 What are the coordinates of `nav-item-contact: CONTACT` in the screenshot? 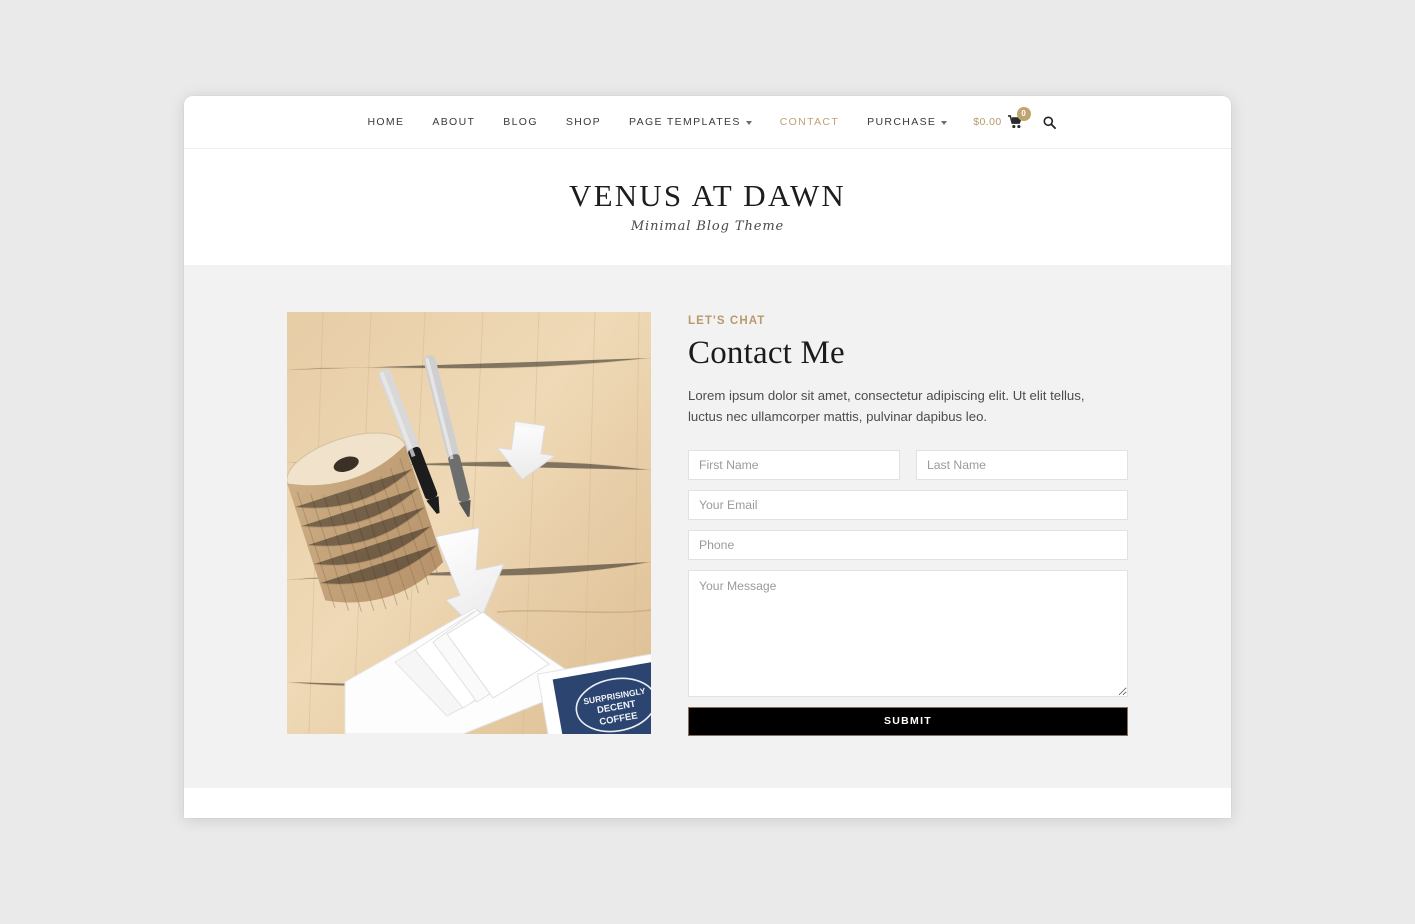 It's located at (809, 122).